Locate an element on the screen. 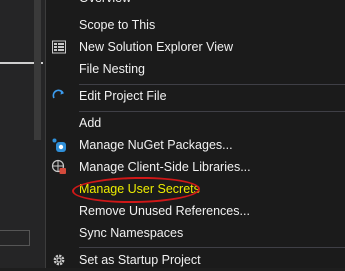 The image size is (345, 271). gear-icon is located at coordinates (59, 260).